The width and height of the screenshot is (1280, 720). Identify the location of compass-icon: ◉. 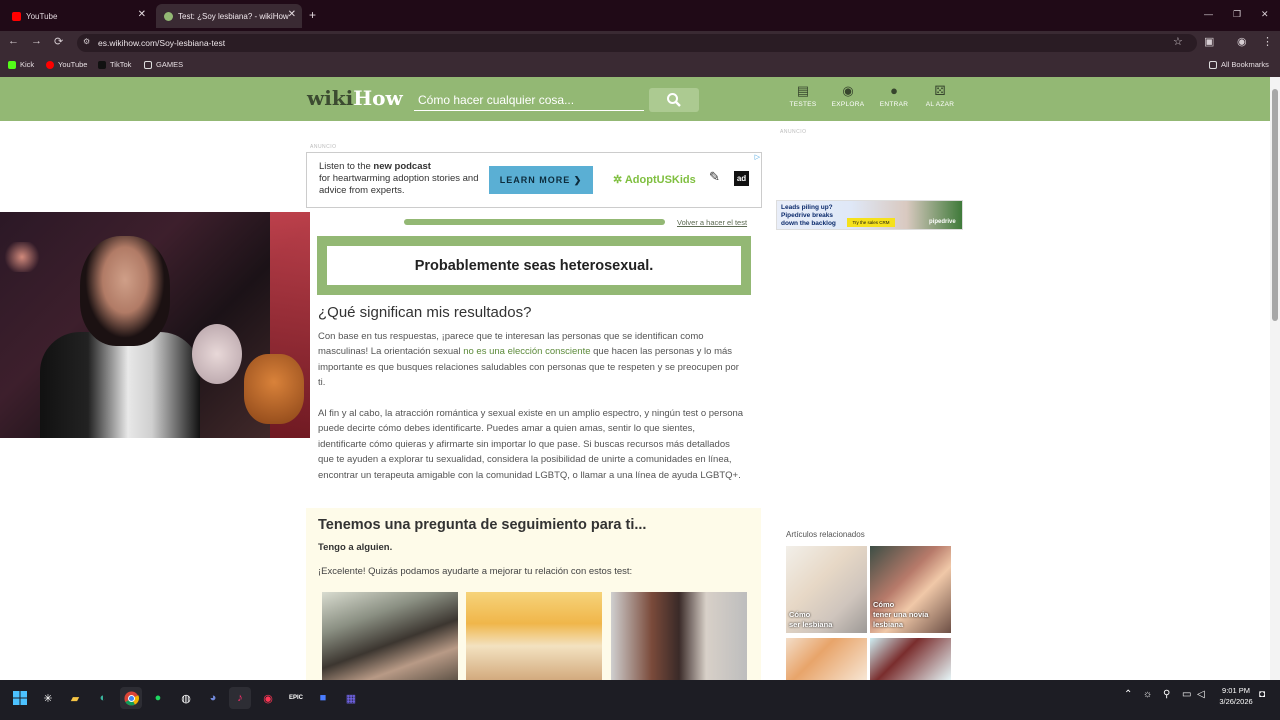
(848, 90).